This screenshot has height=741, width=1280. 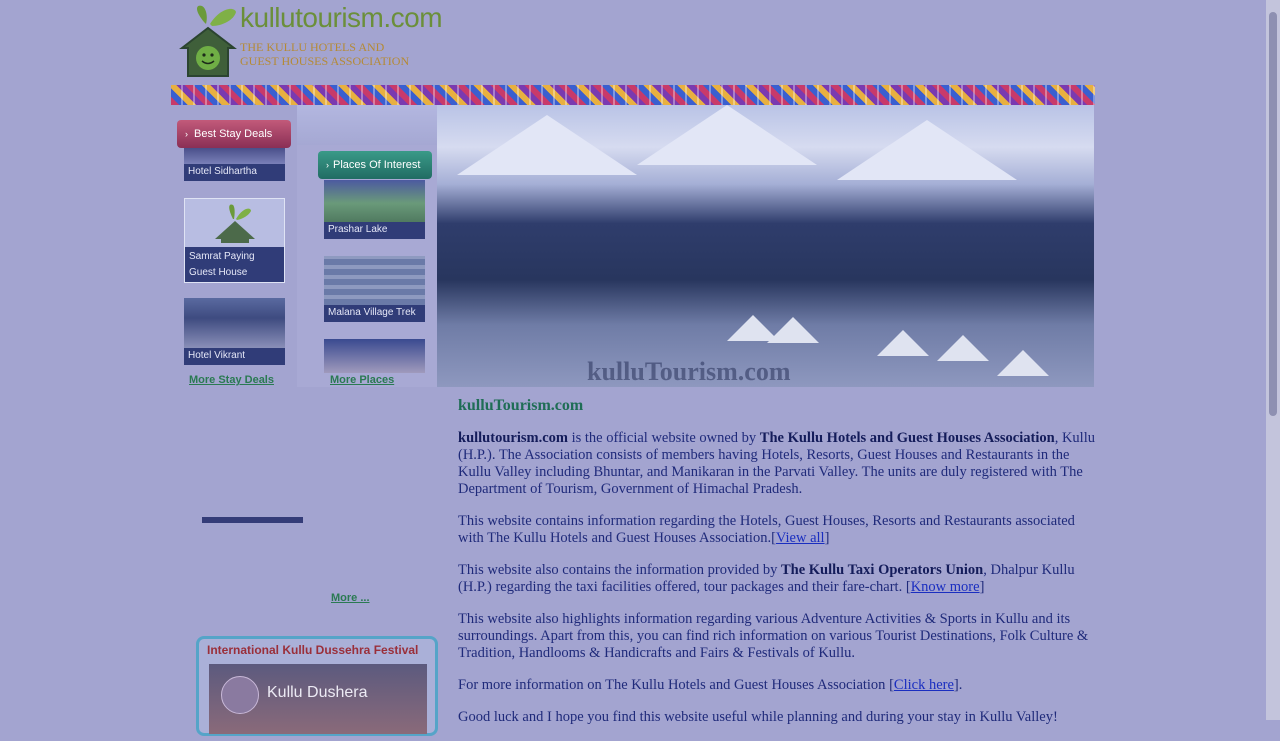 I want to click on restaurant-label-bar, so click(x=252, y=520).